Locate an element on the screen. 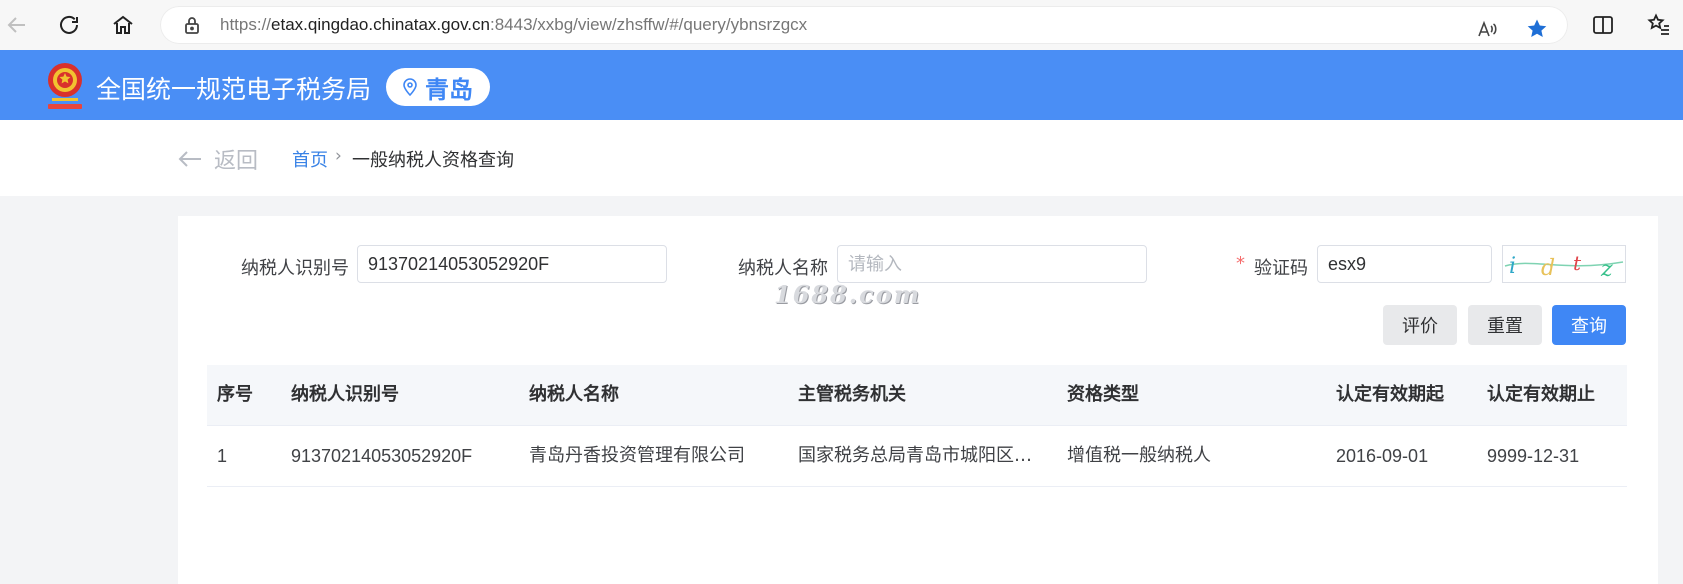 This screenshot has height=584, width=1683. required-mark: * is located at coordinates (1240, 263).